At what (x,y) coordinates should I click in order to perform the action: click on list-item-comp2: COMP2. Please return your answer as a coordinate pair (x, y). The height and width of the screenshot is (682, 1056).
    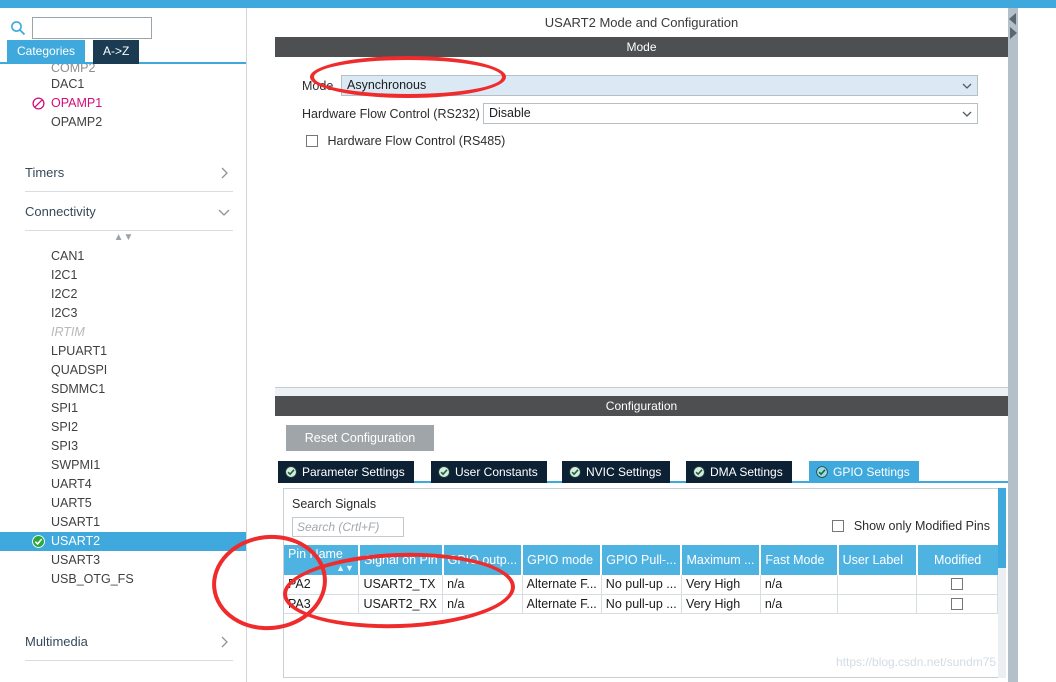
    Looking at the image, I should click on (123, 69).